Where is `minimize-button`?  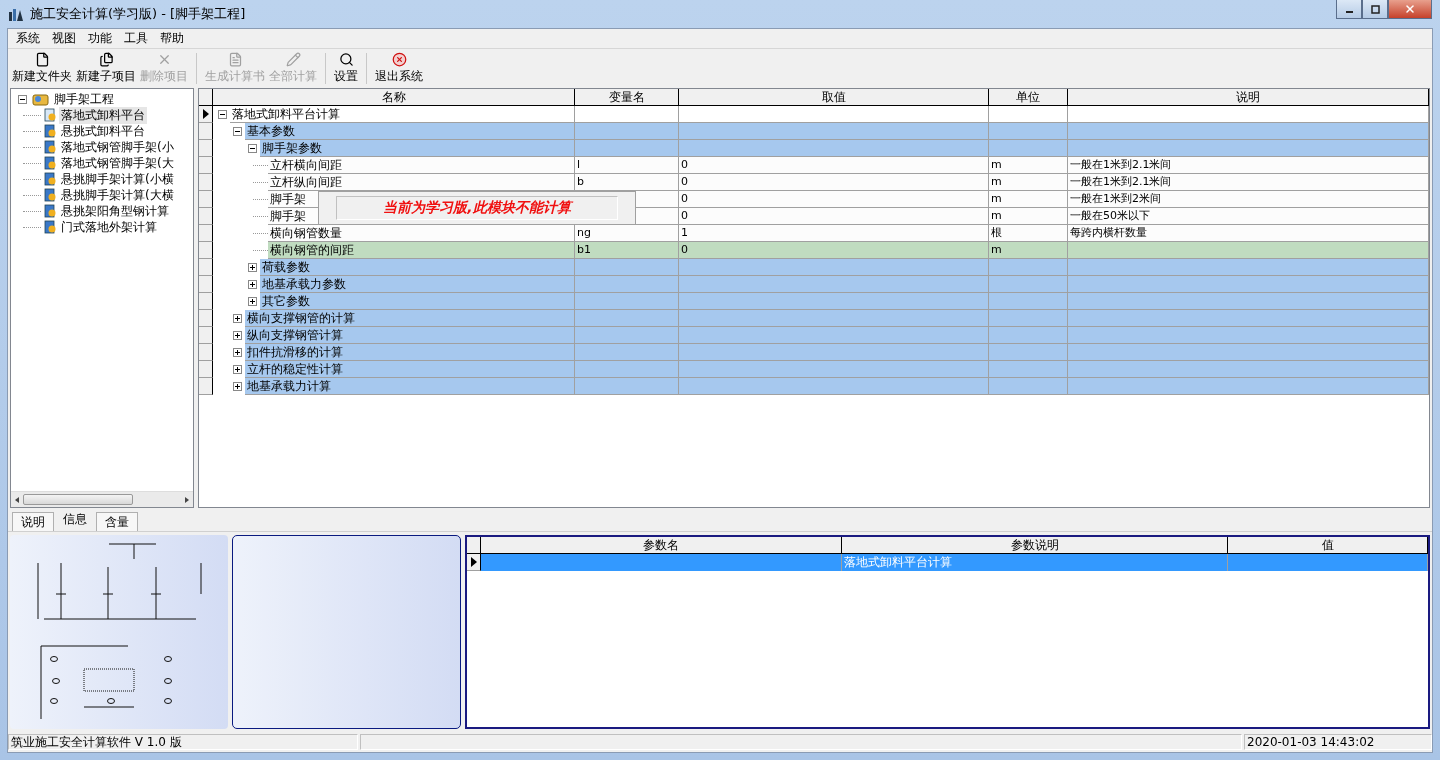
minimize-button is located at coordinates (1349, 9).